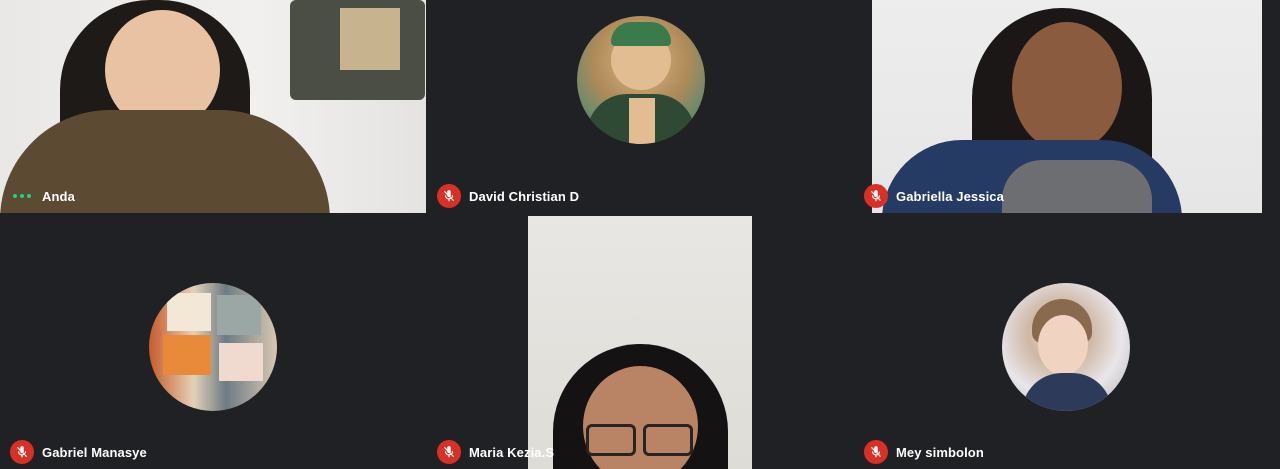  I want to click on participant-name: Mey simbolon, so click(940, 452).